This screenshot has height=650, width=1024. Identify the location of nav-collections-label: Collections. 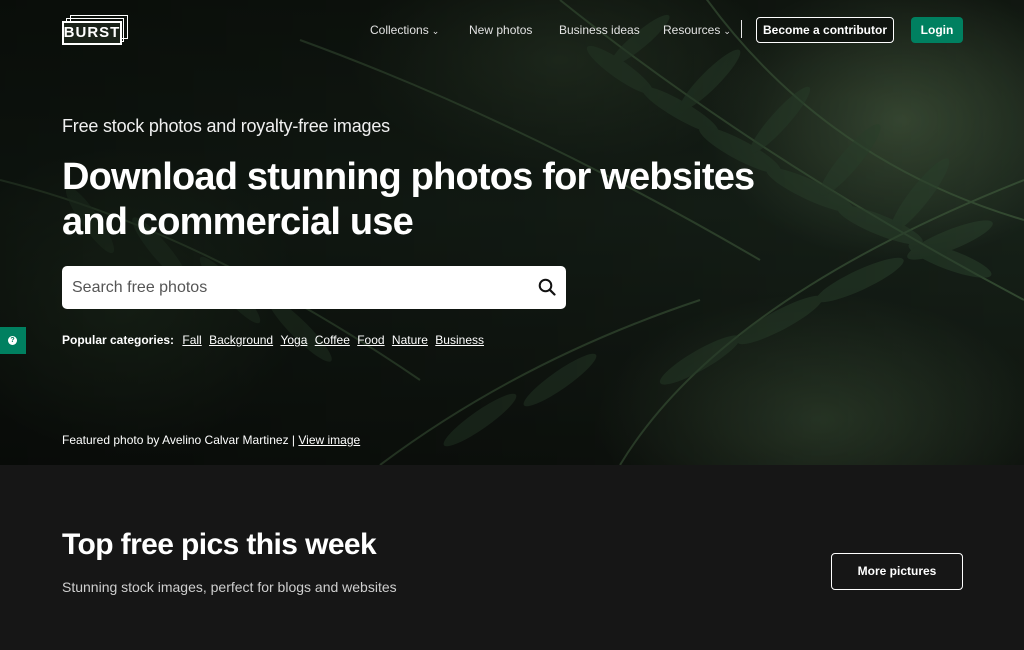
(399, 30).